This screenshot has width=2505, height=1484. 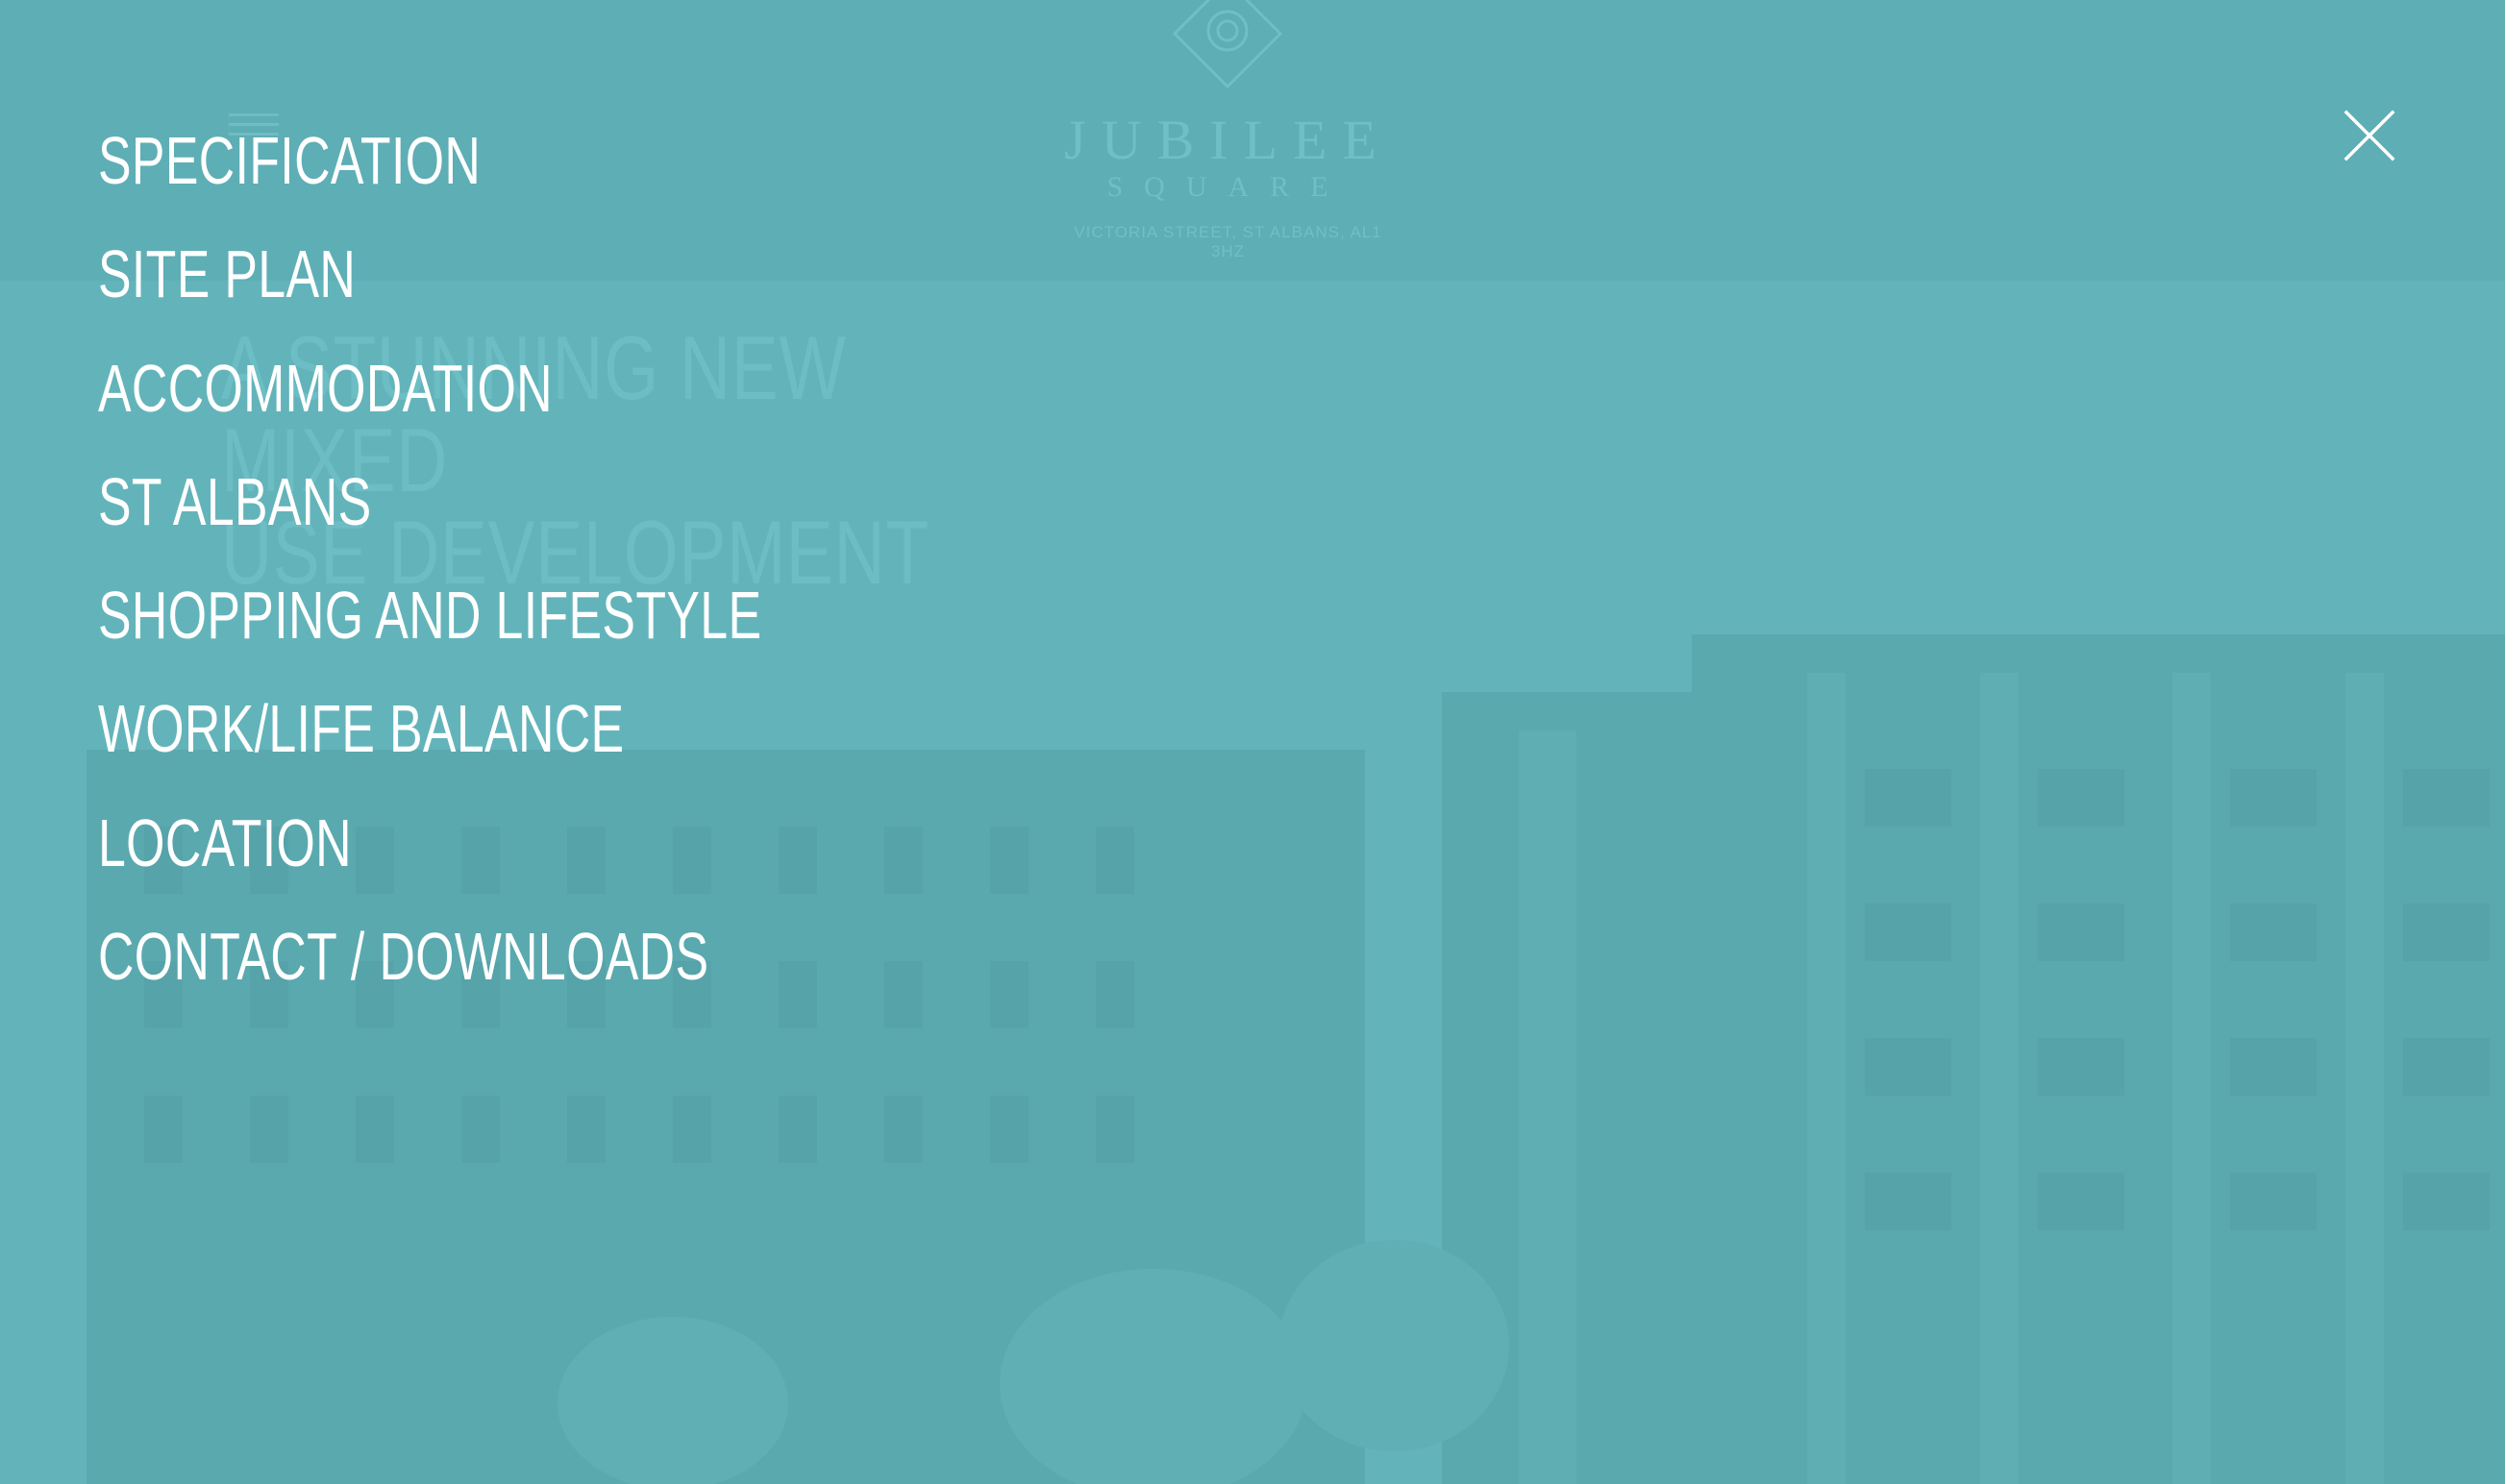 What do you see at coordinates (429, 521) in the screenshot?
I see `menu-item-st-albans: ST ALBANS` at bounding box center [429, 521].